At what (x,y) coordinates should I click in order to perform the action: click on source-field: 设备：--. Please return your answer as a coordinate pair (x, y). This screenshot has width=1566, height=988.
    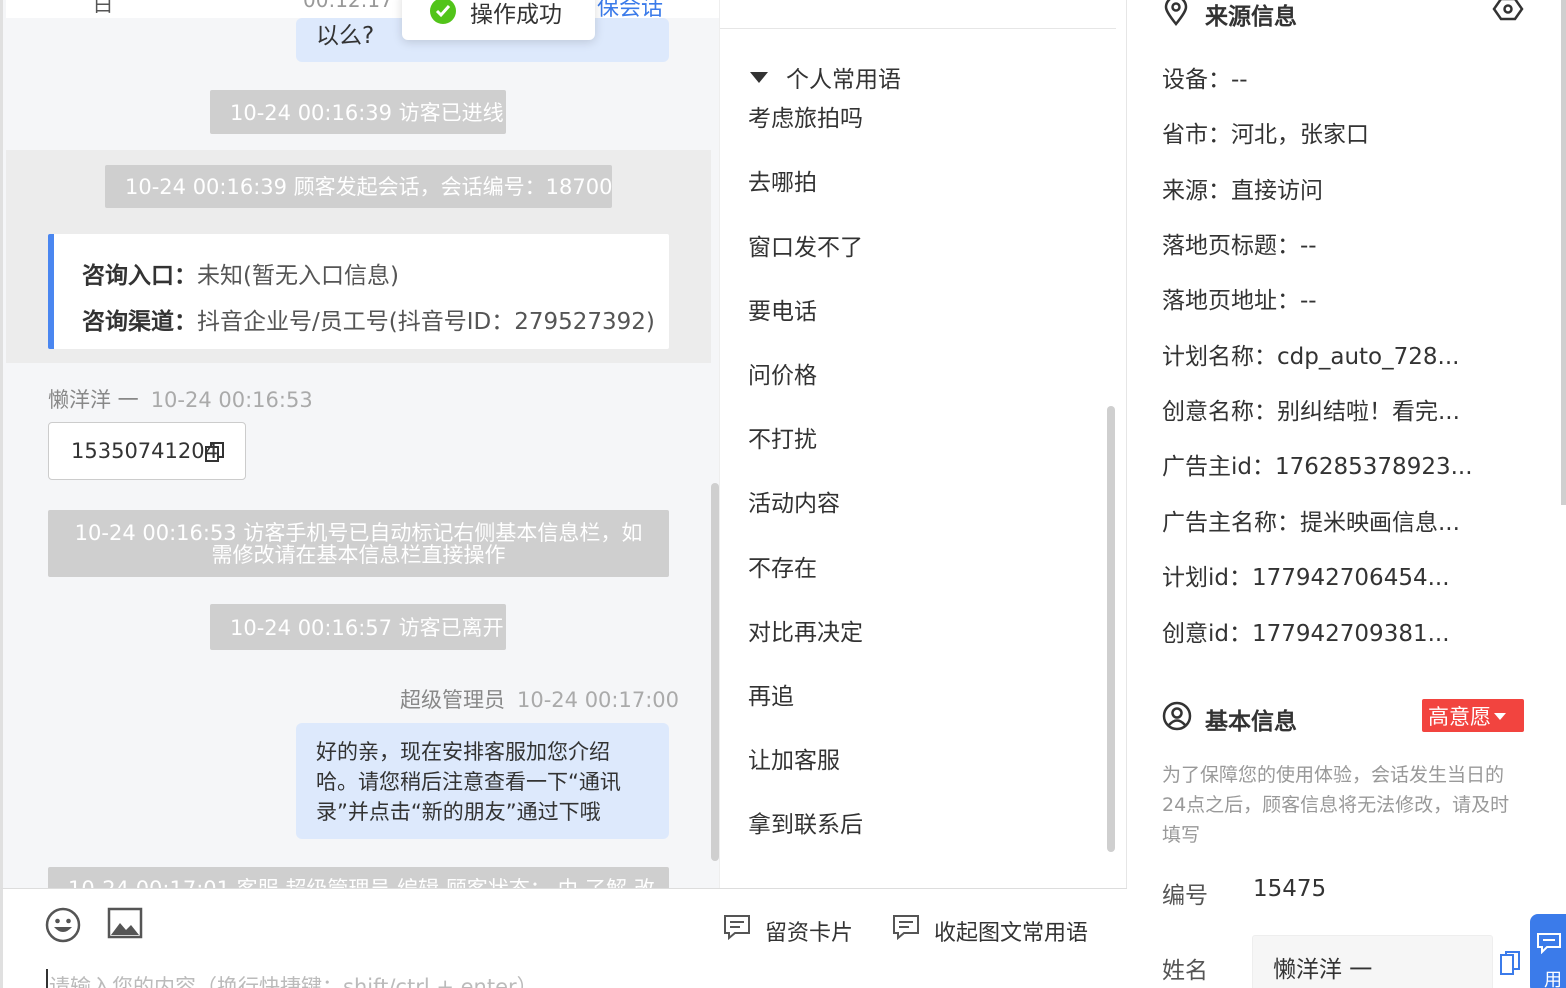
    Looking at the image, I should click on (1205, 80).